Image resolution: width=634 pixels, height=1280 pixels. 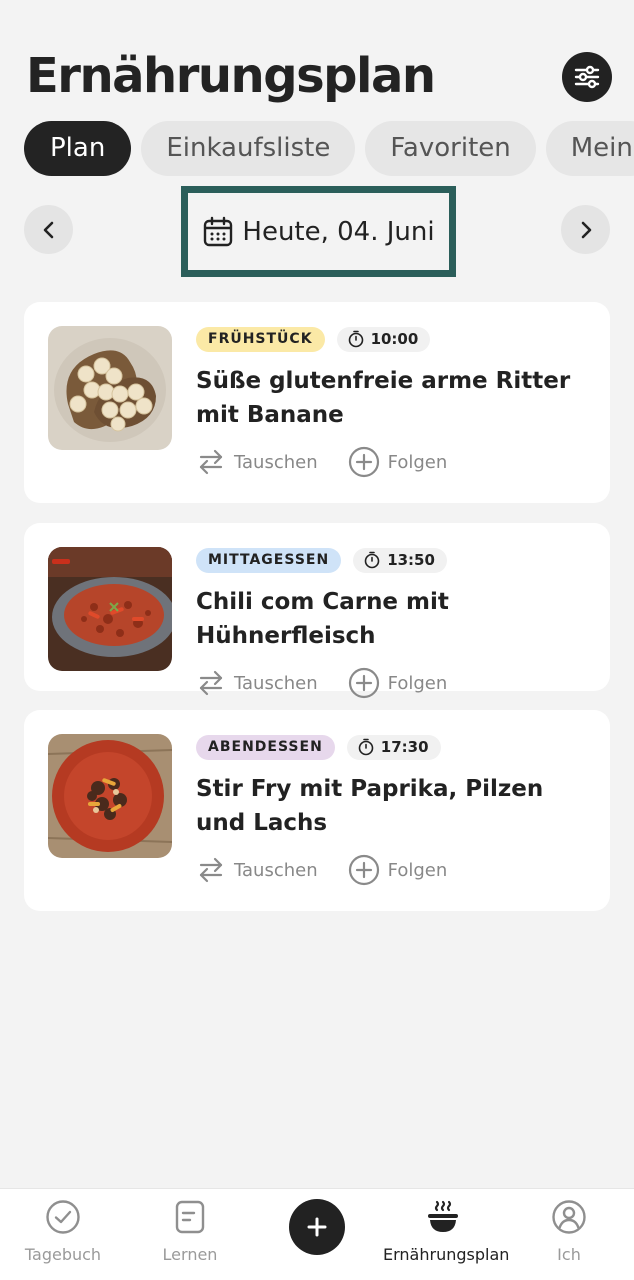 What do you see at coordinates (190, 1254) in the screenshot?
I see `nav-label: Lernen` at bounding box center [190, 1254].